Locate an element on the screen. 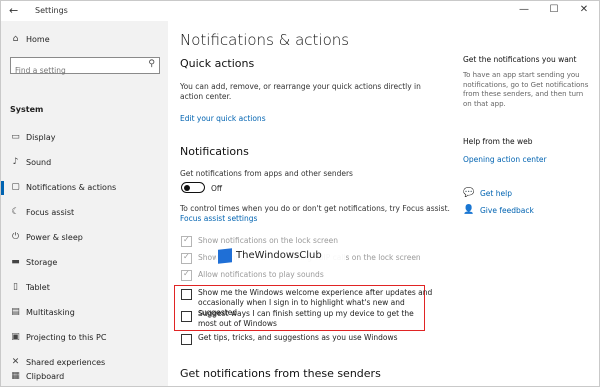 The image size is (600, 387). sidebar-item-projecting: ▣ Projecting to this PC is located at coordinates (84, 338).